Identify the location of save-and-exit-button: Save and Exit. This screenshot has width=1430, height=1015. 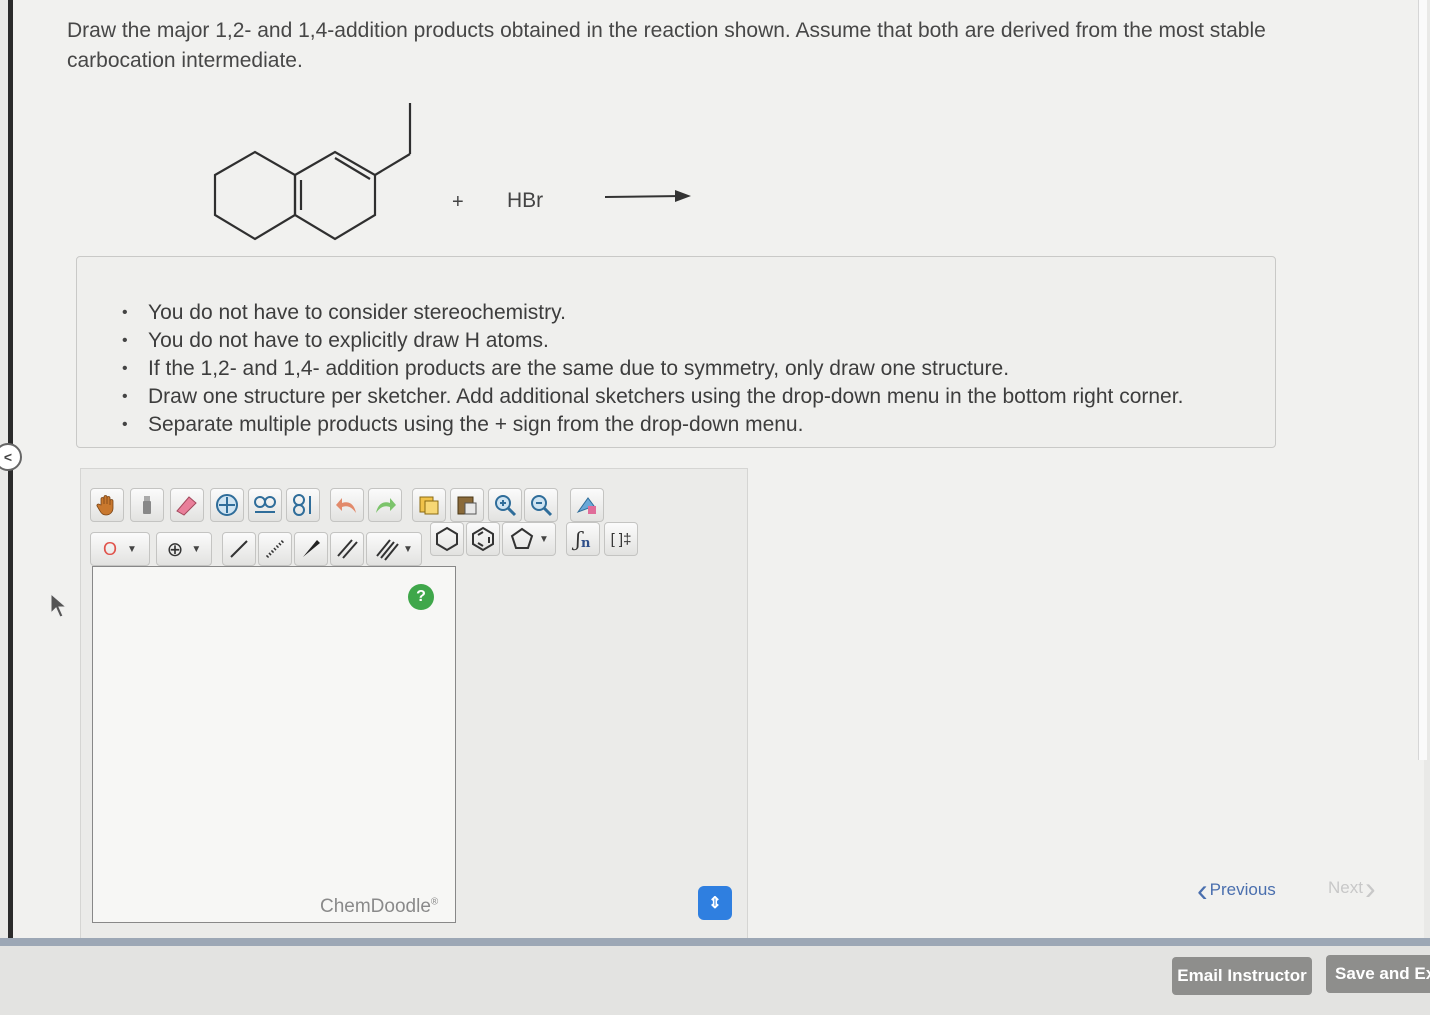
(1378, 974).